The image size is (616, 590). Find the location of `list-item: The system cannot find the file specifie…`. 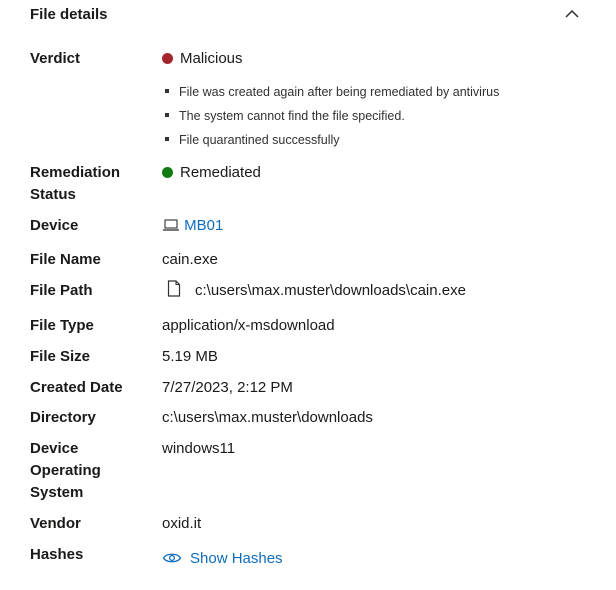

list-item: The system cannot find the file specifie… is located at coordinates (332, 116).